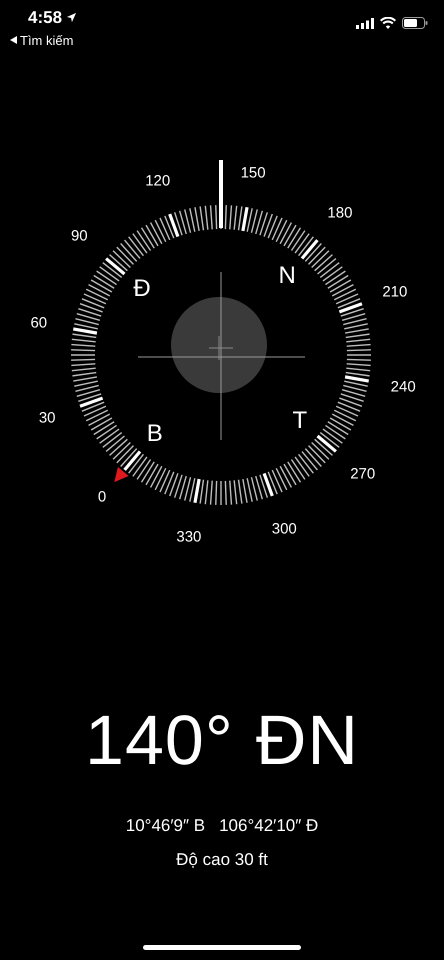 The height and width of the screenshot is (960, 444). What do you see at coordinates (142, 288) in the screenshot?
I see `cardinal-label: Đ` at bounding box center [142, 288].